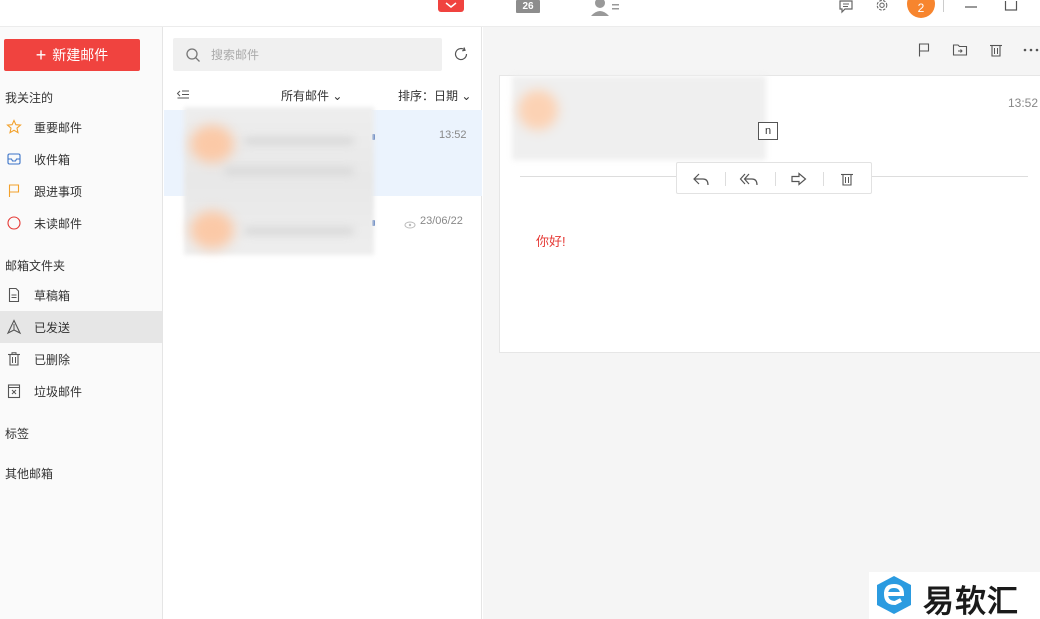  Describe the element at coordinates (14, 295) in the screenshot. I see `draft-icon` at that location.